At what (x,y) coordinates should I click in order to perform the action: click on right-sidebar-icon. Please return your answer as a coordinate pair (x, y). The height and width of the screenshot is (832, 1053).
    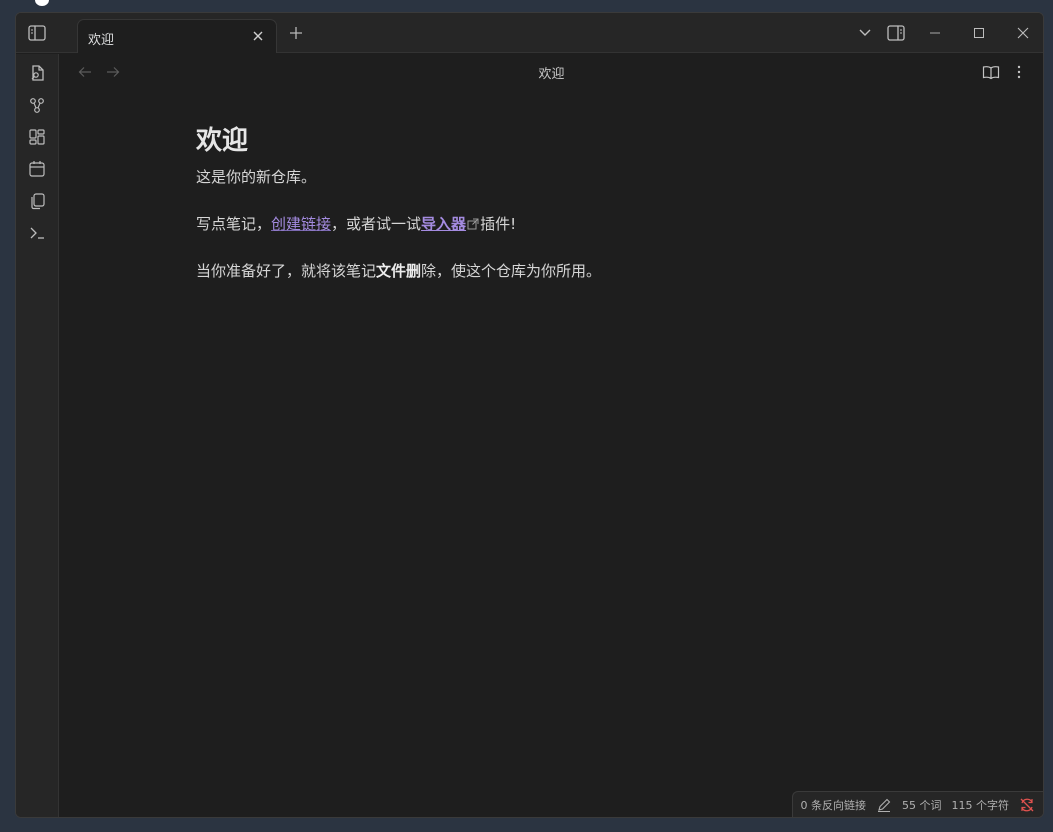
    Looking at the image, I should click on (896, 33).